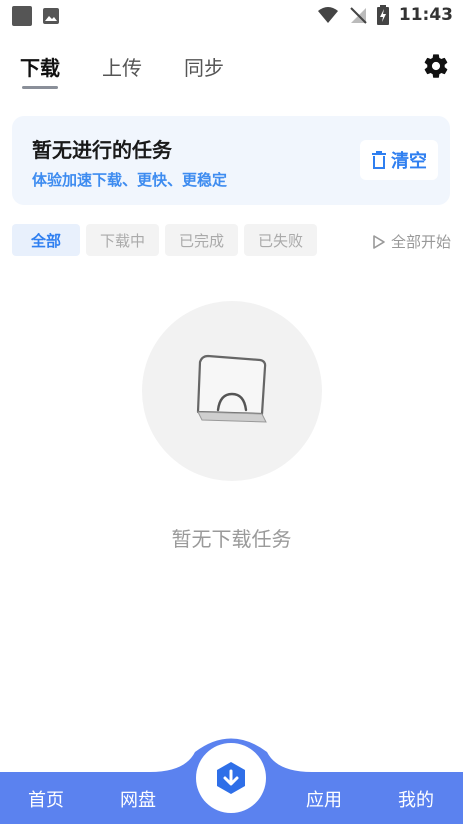  What do you see at coordinates (46, 240) in the screenshot?
I see `filter-all: 全部` at bounding box center [46, 240].